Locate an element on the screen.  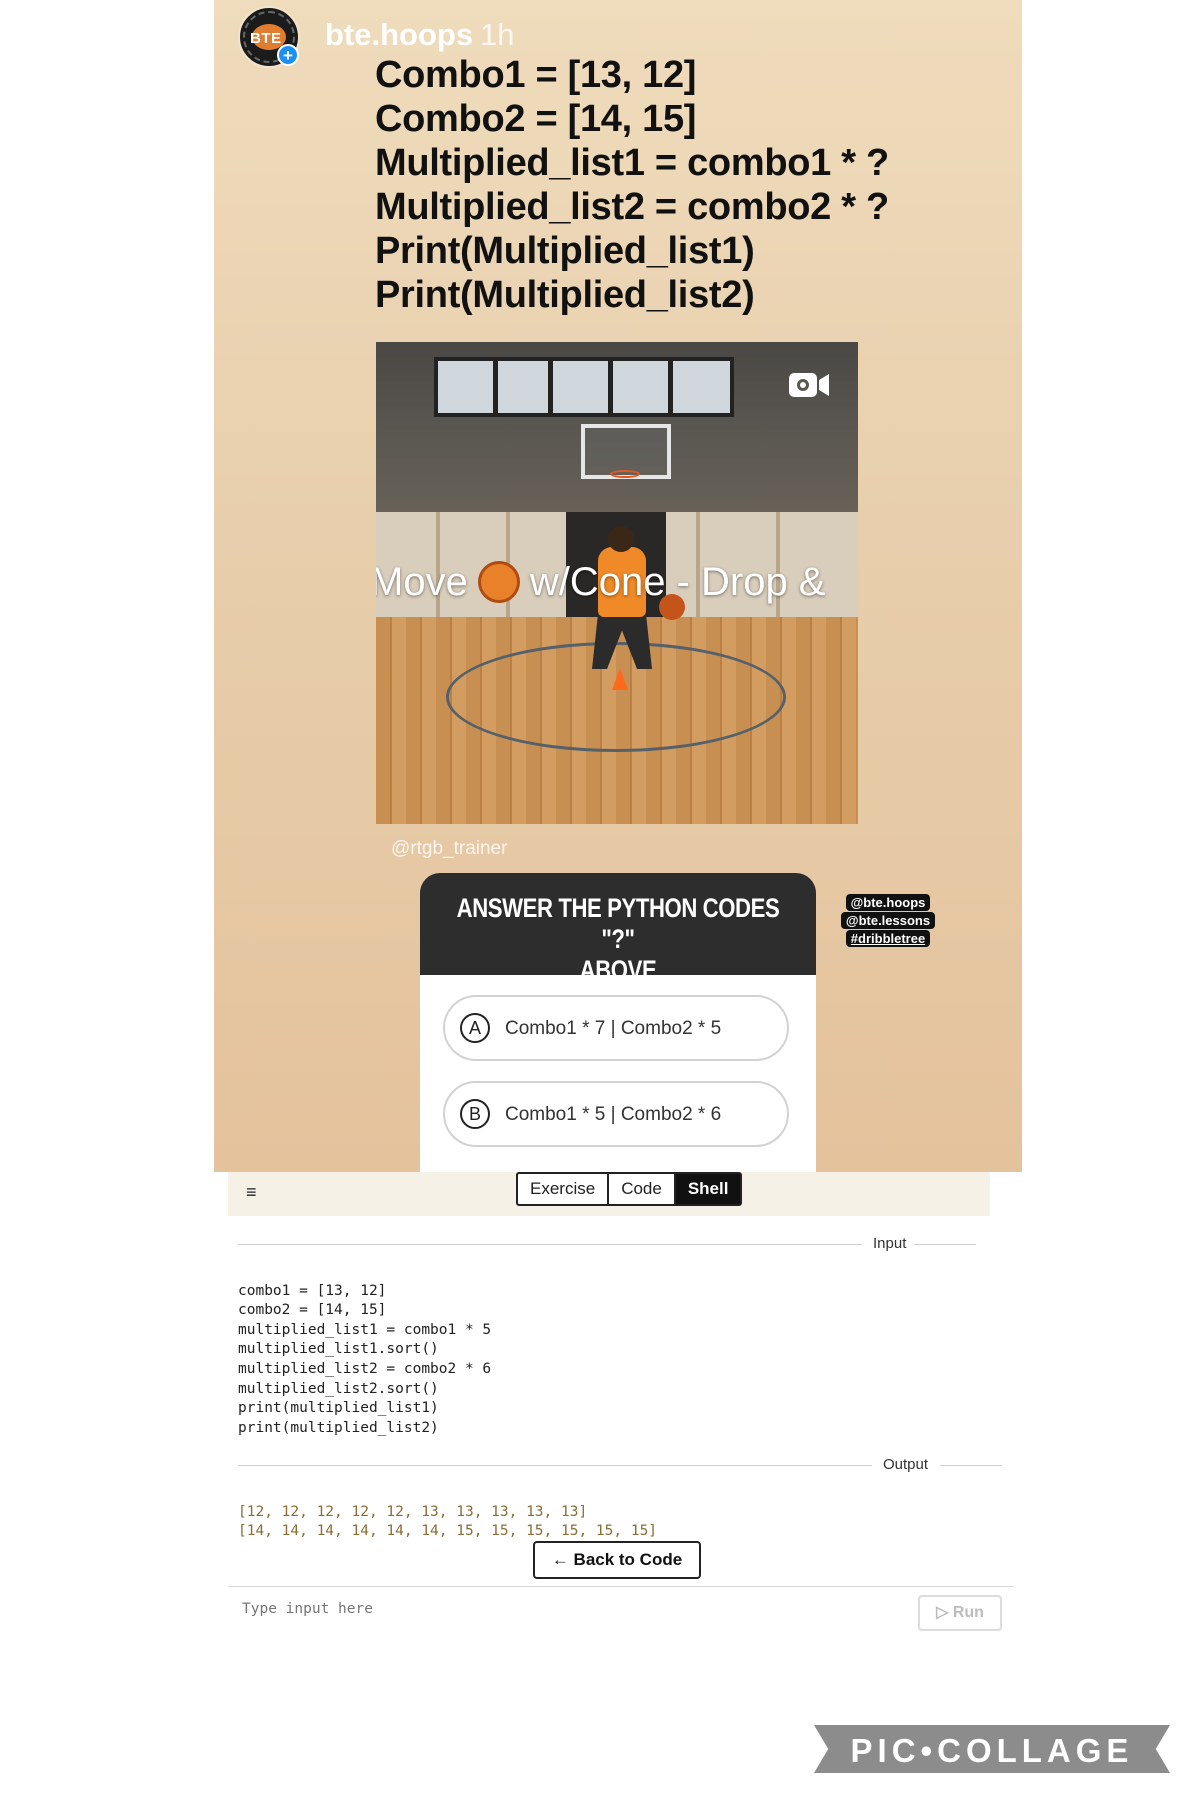
option-text: Combo1 * 7 | Combo2 * 5 is located at coordinates (613, 1028).